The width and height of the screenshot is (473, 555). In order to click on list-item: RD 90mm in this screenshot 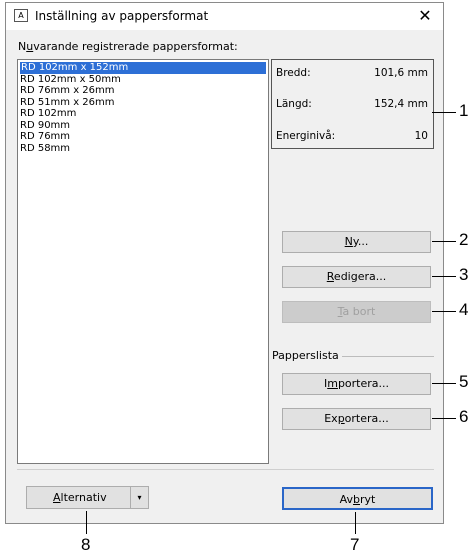, I will do `click(143, 126)`.